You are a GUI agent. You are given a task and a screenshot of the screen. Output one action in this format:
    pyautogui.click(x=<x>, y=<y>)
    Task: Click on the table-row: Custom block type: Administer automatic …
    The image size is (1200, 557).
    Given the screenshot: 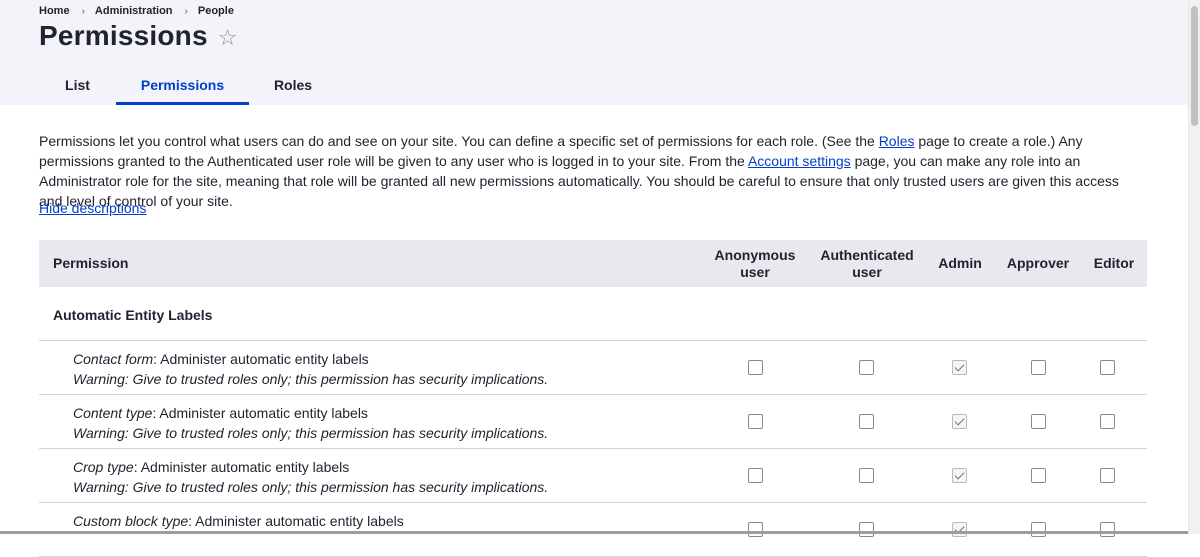 What is the action you would take?
    pyautogui.click(x=593, y=530)
    